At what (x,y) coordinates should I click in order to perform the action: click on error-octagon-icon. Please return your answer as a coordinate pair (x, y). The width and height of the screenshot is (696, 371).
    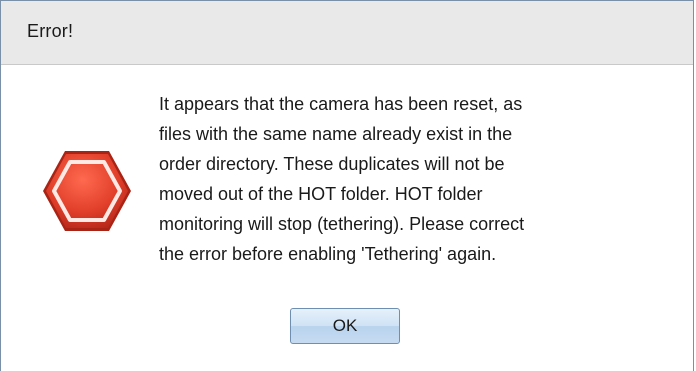
    Looking at the image, I should click on (87, 191).